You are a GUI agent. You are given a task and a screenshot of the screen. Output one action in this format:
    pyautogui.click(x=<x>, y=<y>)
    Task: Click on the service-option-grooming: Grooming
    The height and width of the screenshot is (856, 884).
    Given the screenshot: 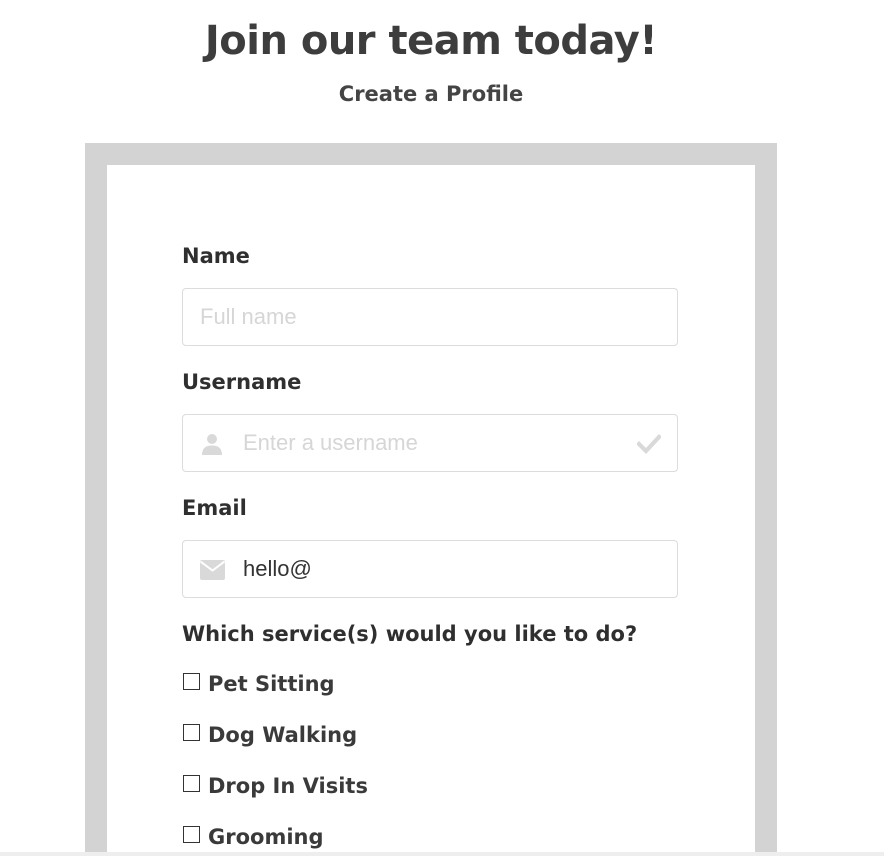 What is the action you would take?
    pyautogui.click(x=253, y=837)
    